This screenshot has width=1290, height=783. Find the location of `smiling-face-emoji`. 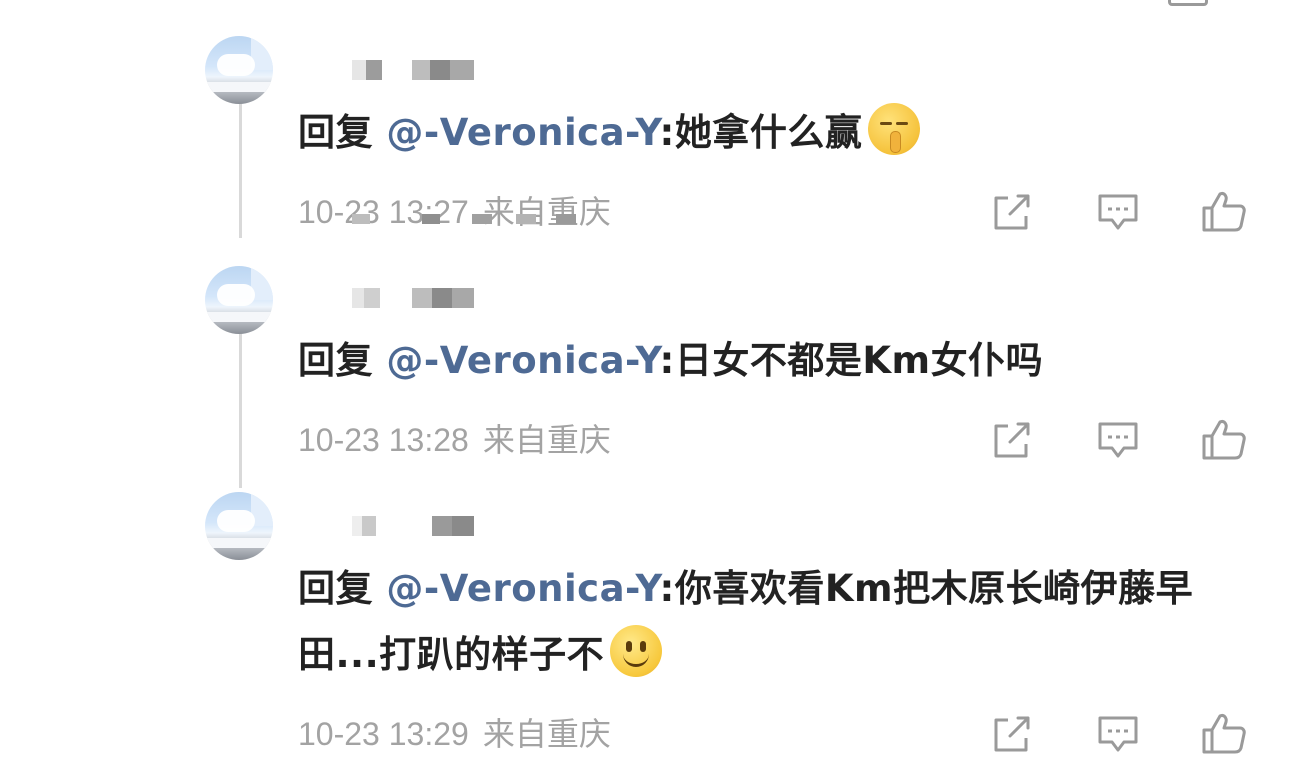

smiling-face-emoji is located at coordinates (636, 651).